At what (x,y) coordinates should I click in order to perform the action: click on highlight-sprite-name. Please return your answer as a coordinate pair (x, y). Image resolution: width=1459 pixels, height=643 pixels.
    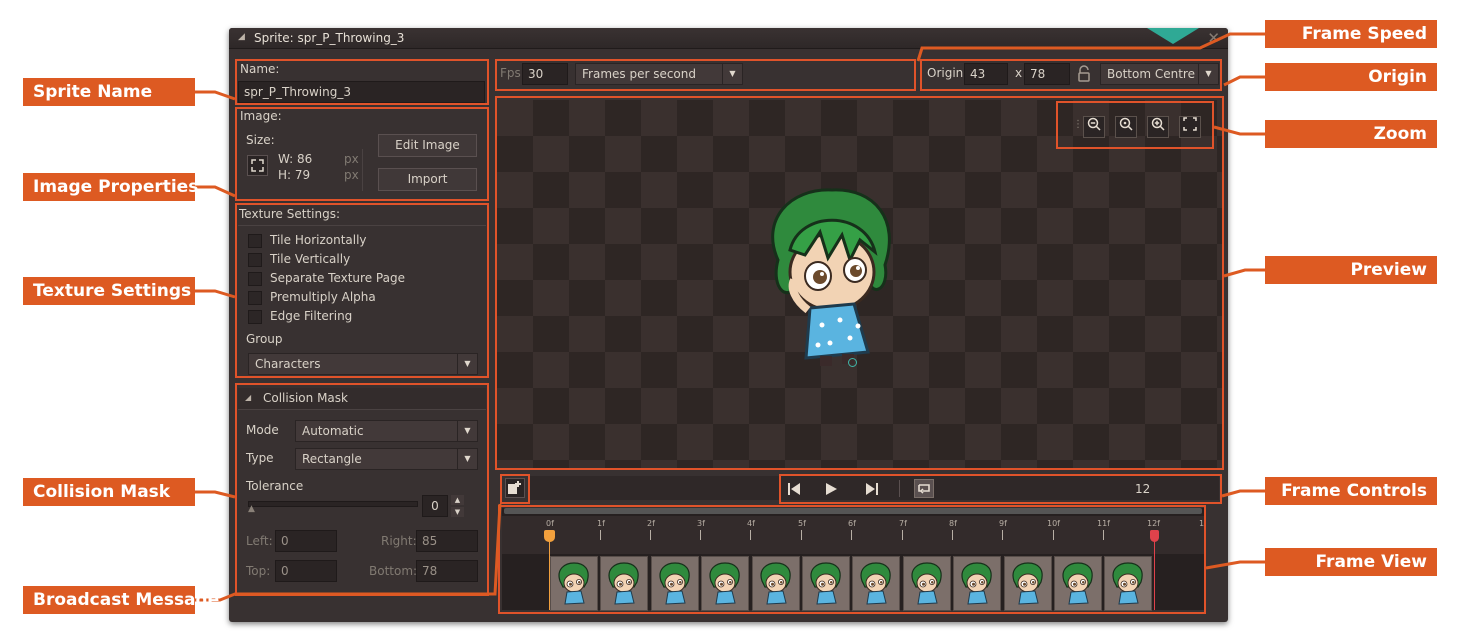
    Looking at the image, I should click on (362, 82).